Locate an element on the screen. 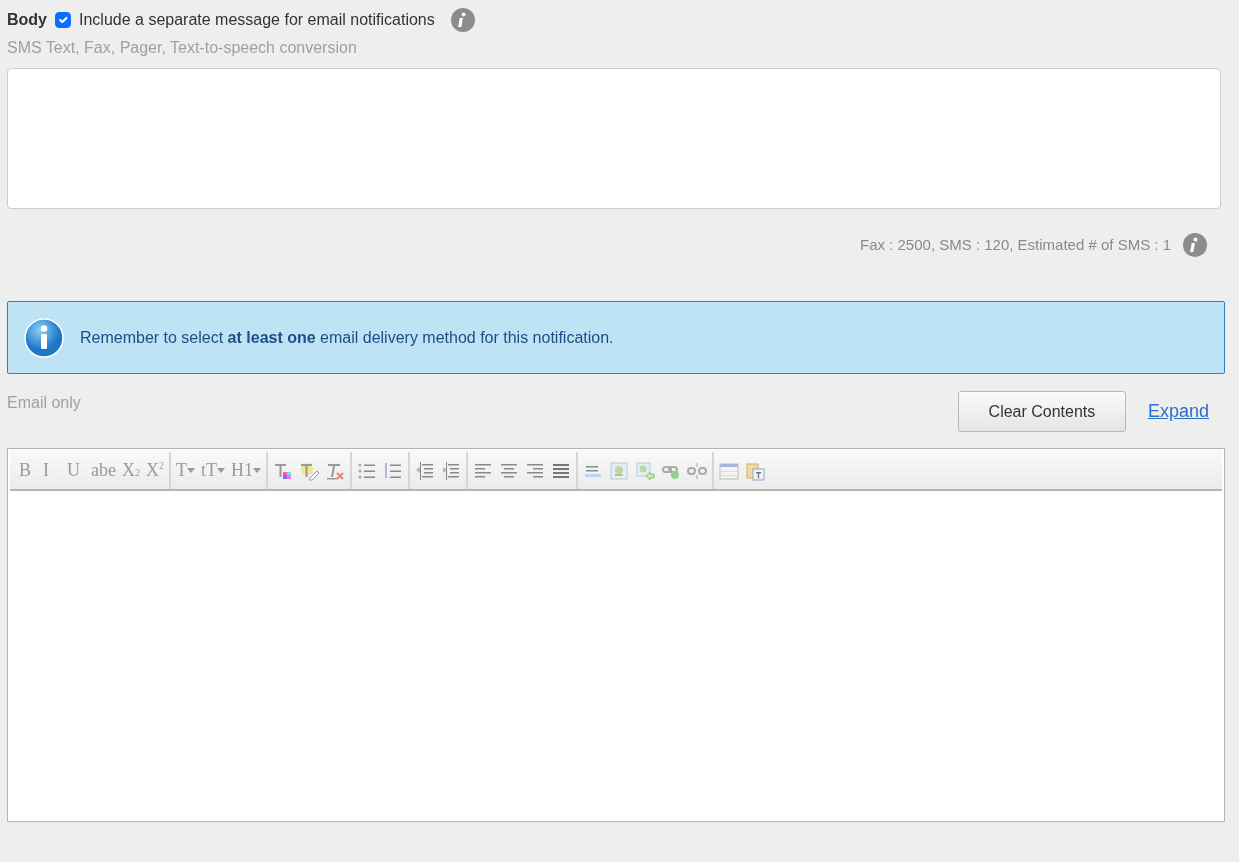  unlink-icon is located at coordinates (697, 470).